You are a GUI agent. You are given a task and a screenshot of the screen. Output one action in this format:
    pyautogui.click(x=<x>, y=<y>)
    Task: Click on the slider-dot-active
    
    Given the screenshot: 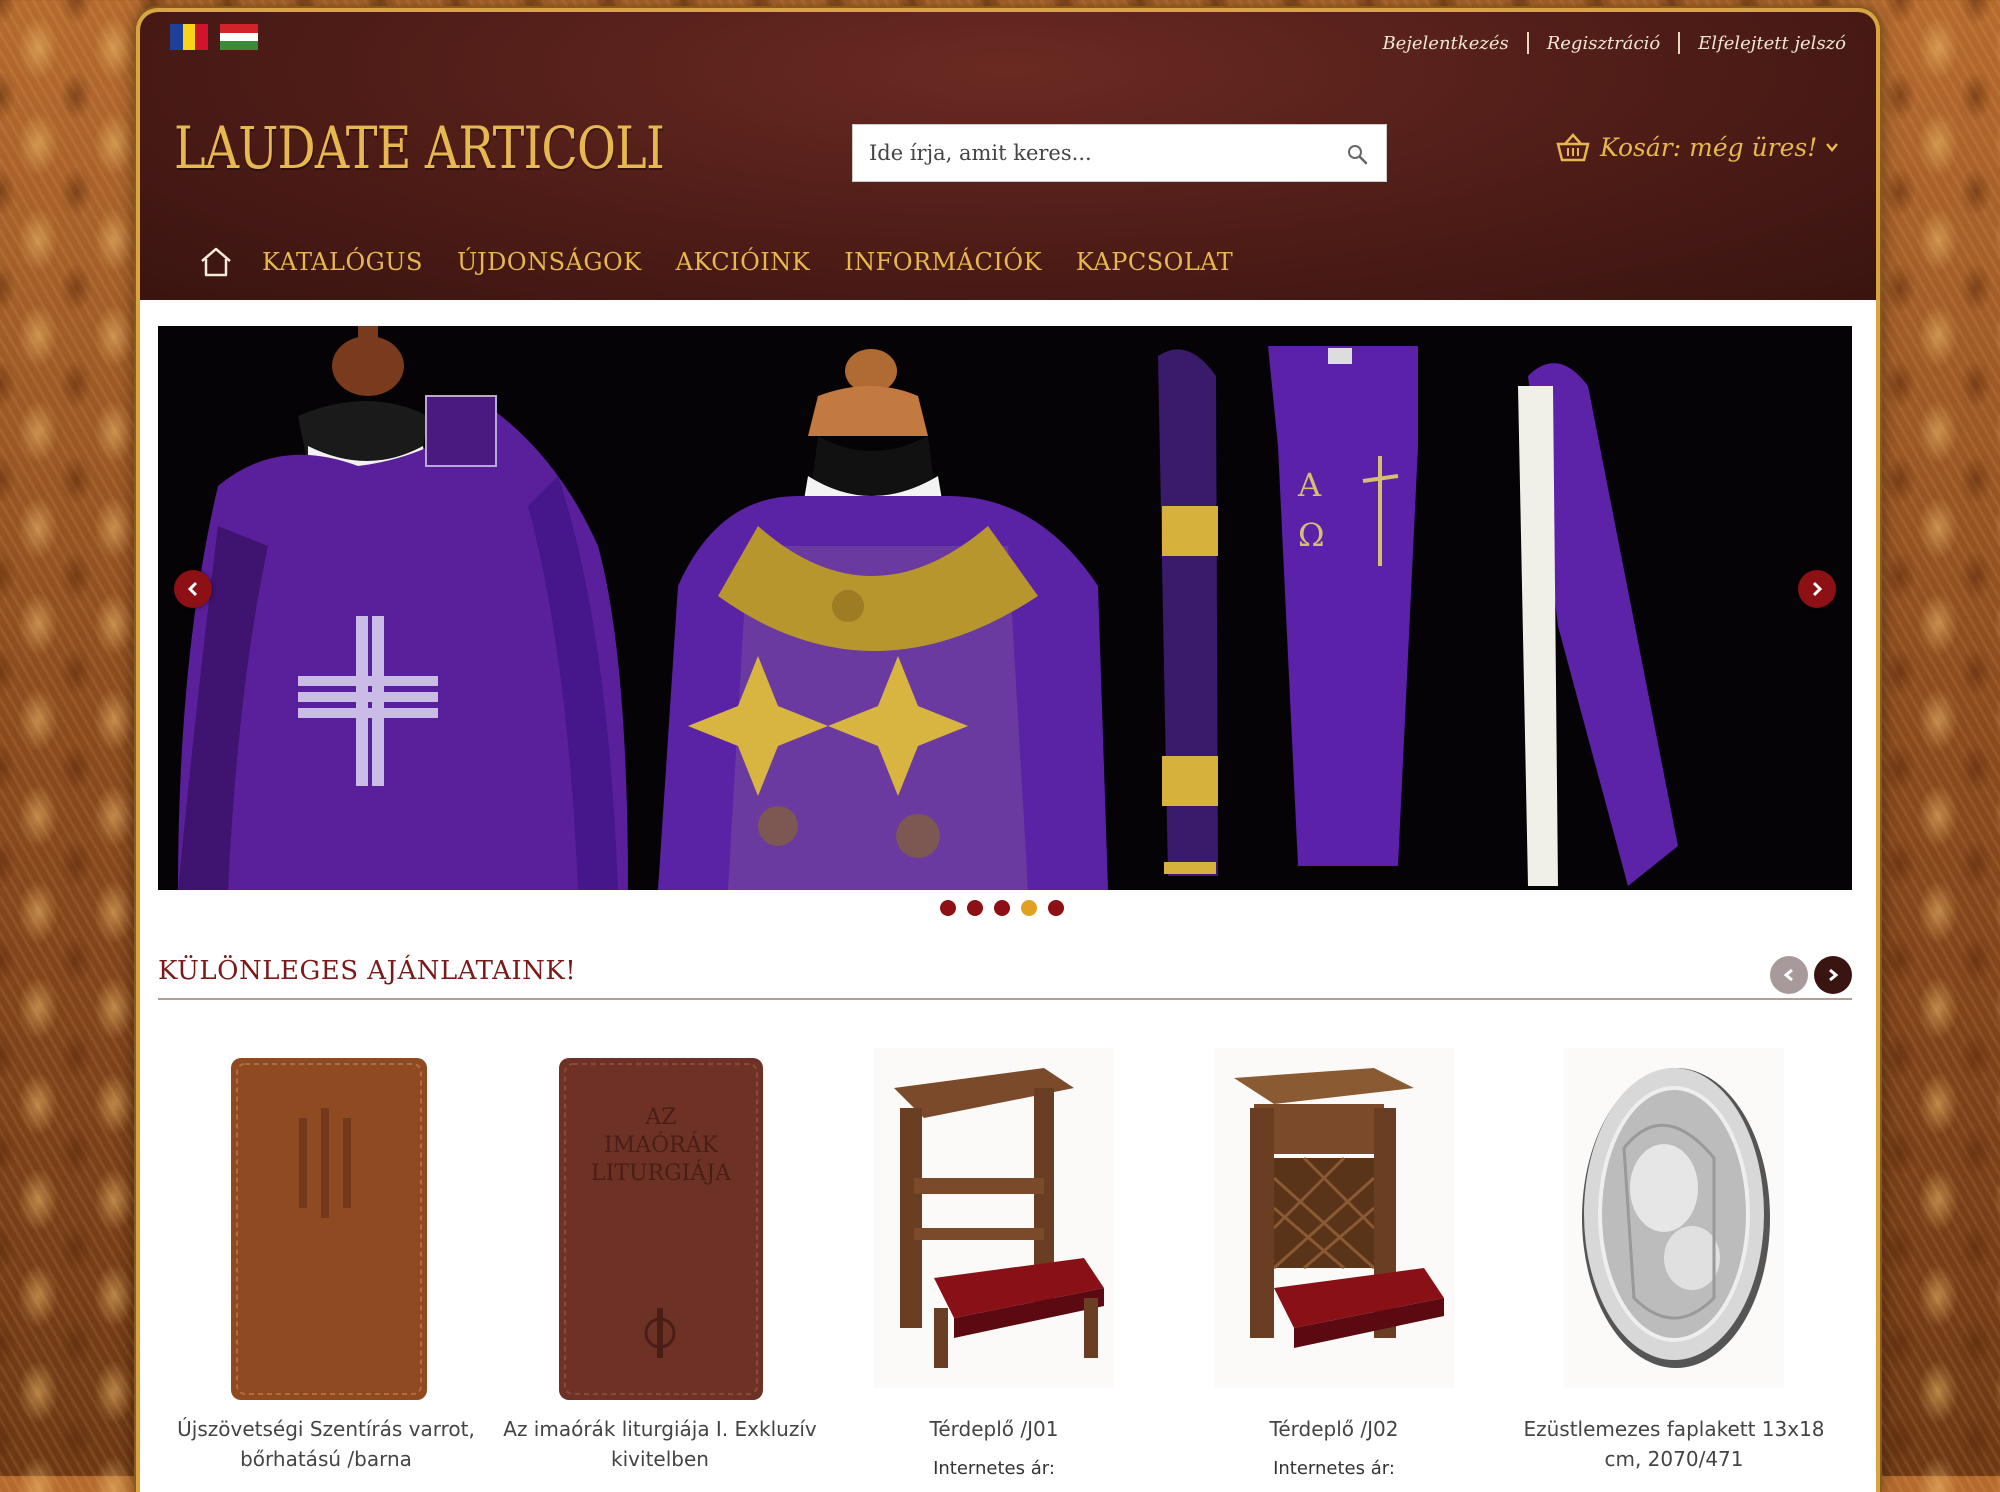 What is the action you would take?
    pyautogui.click(x=1029, y=908)
    